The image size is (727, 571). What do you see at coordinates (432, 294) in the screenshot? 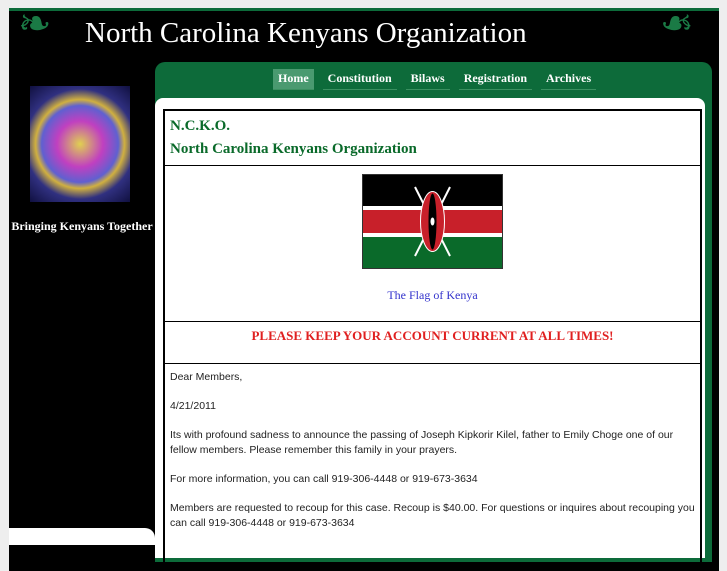
I see `flag-caption: The Flag of Kenya` at bounding box center [432, 294].